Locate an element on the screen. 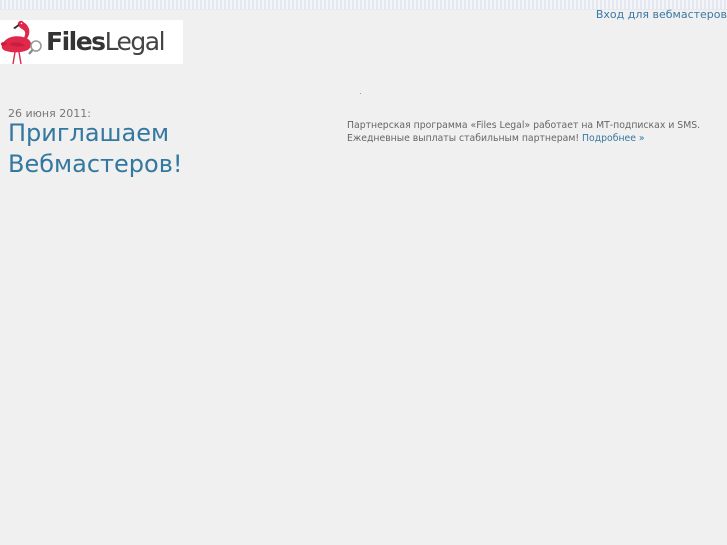  flamingo-icon is located at coordinates (21, 42).